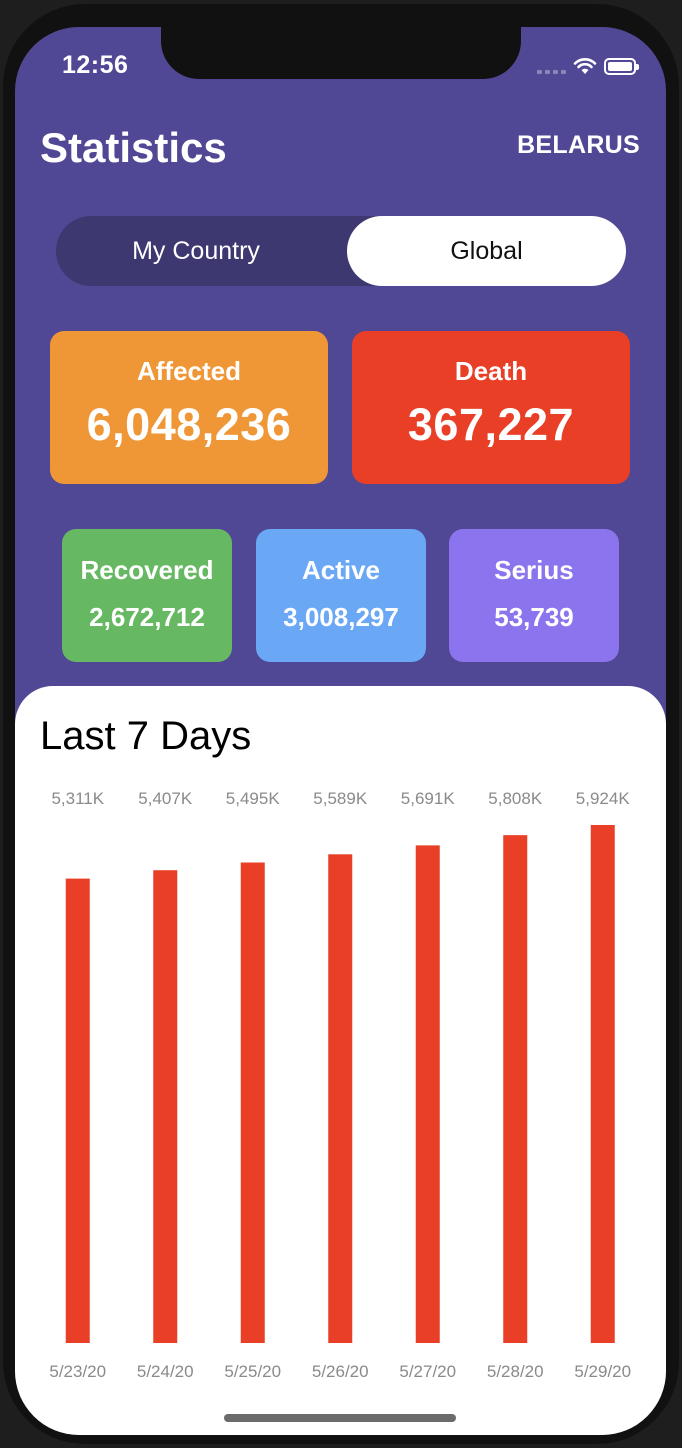  What do you see at coordinates (341, 251) in the screenshot?
I see `scope-segmented-control: My Country Global` at bounding box center [341, 251].